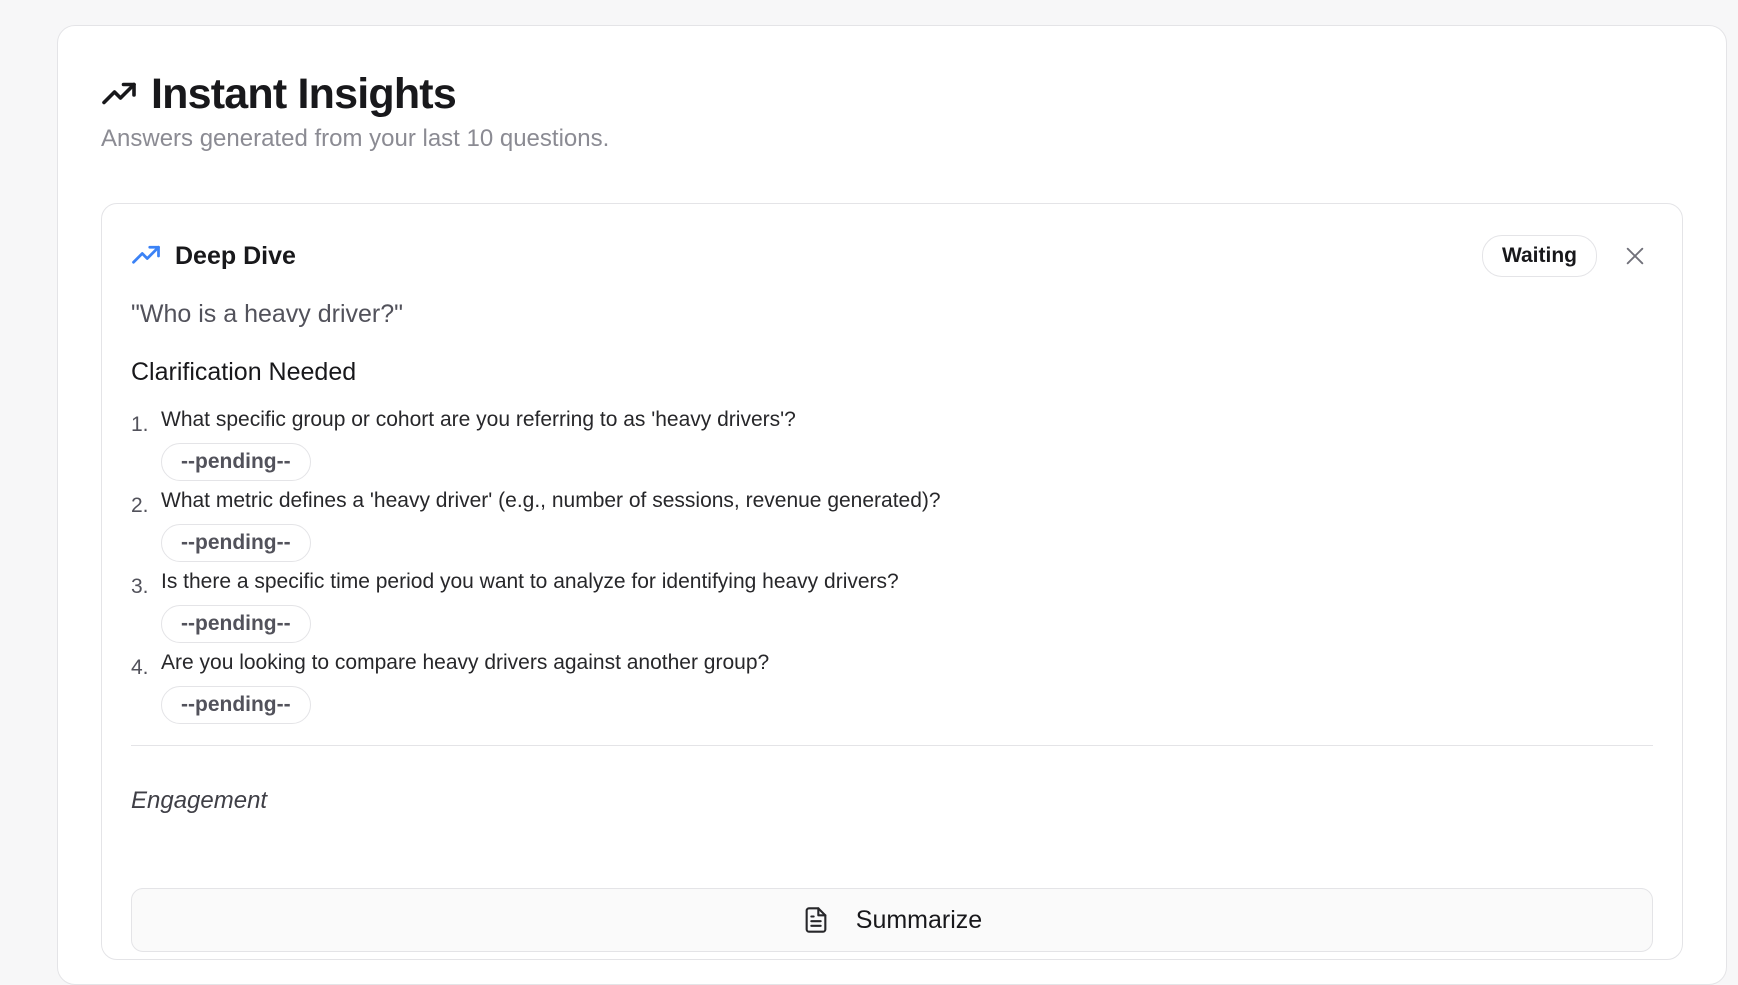 The width and height of the screenshot is (1738, 985). I want to click on card-title-wrap: Deep Dive, so click(213, 256).